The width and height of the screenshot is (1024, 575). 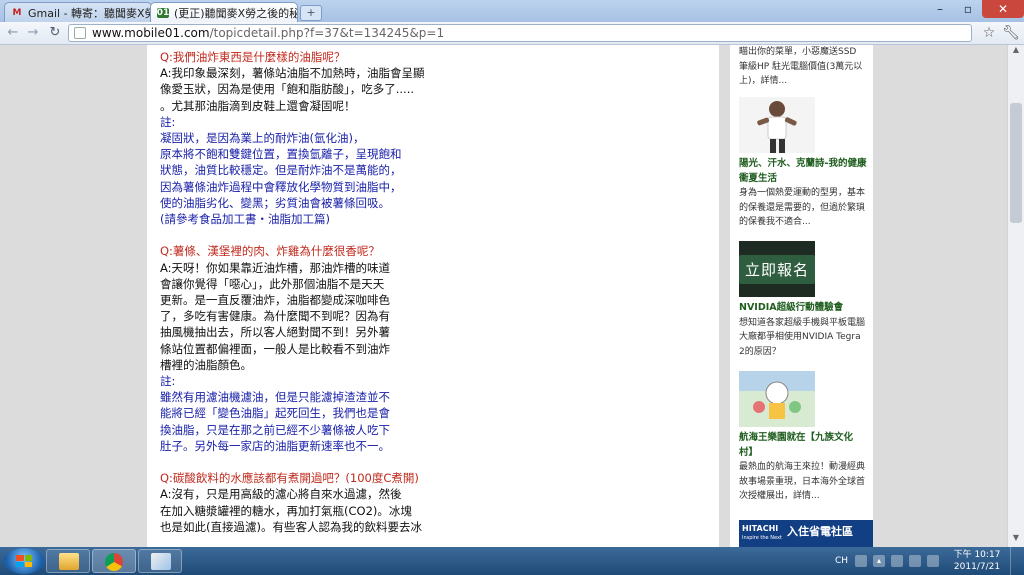 I want to click on taskbar-explorer, so click(x=68, y=561).